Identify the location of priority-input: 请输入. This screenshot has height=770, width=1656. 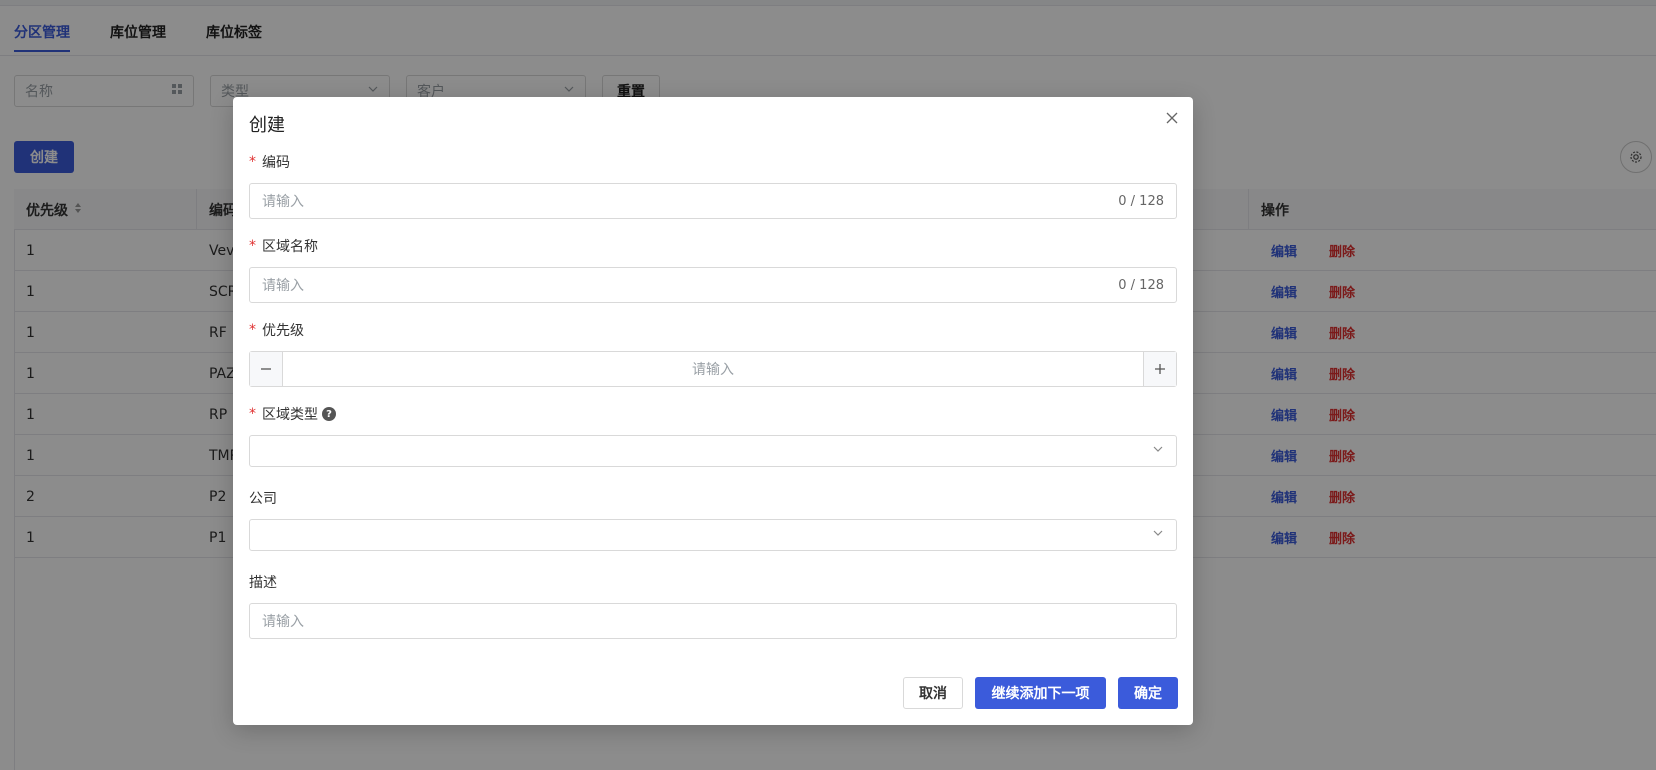
(713, 369).